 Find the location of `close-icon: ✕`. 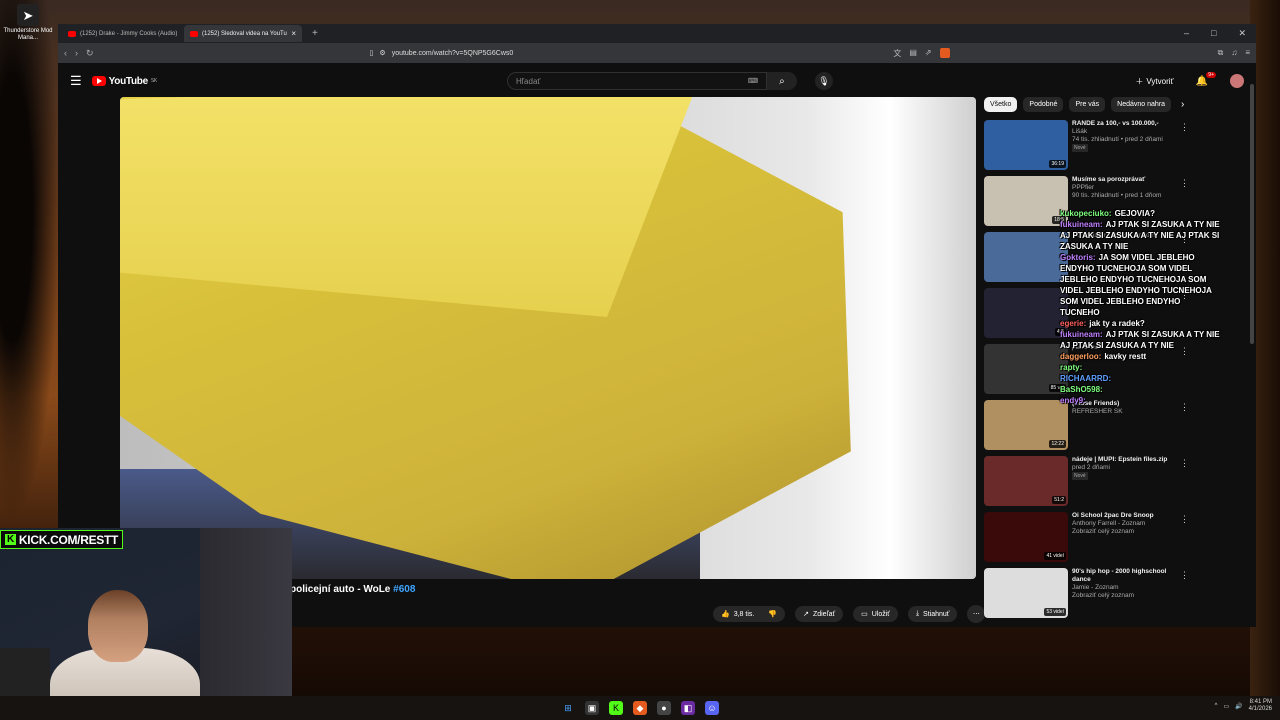

close-icon: ✕ is located at coordinates (1242, 33).